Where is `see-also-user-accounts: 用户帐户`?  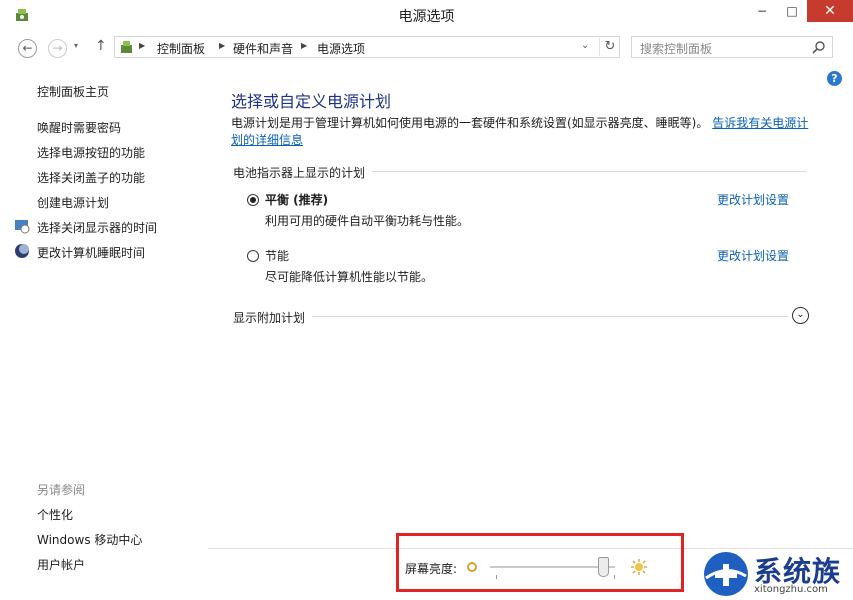 see-also-user-accounts: 用户帐户 is located at coordinates (61, 564).